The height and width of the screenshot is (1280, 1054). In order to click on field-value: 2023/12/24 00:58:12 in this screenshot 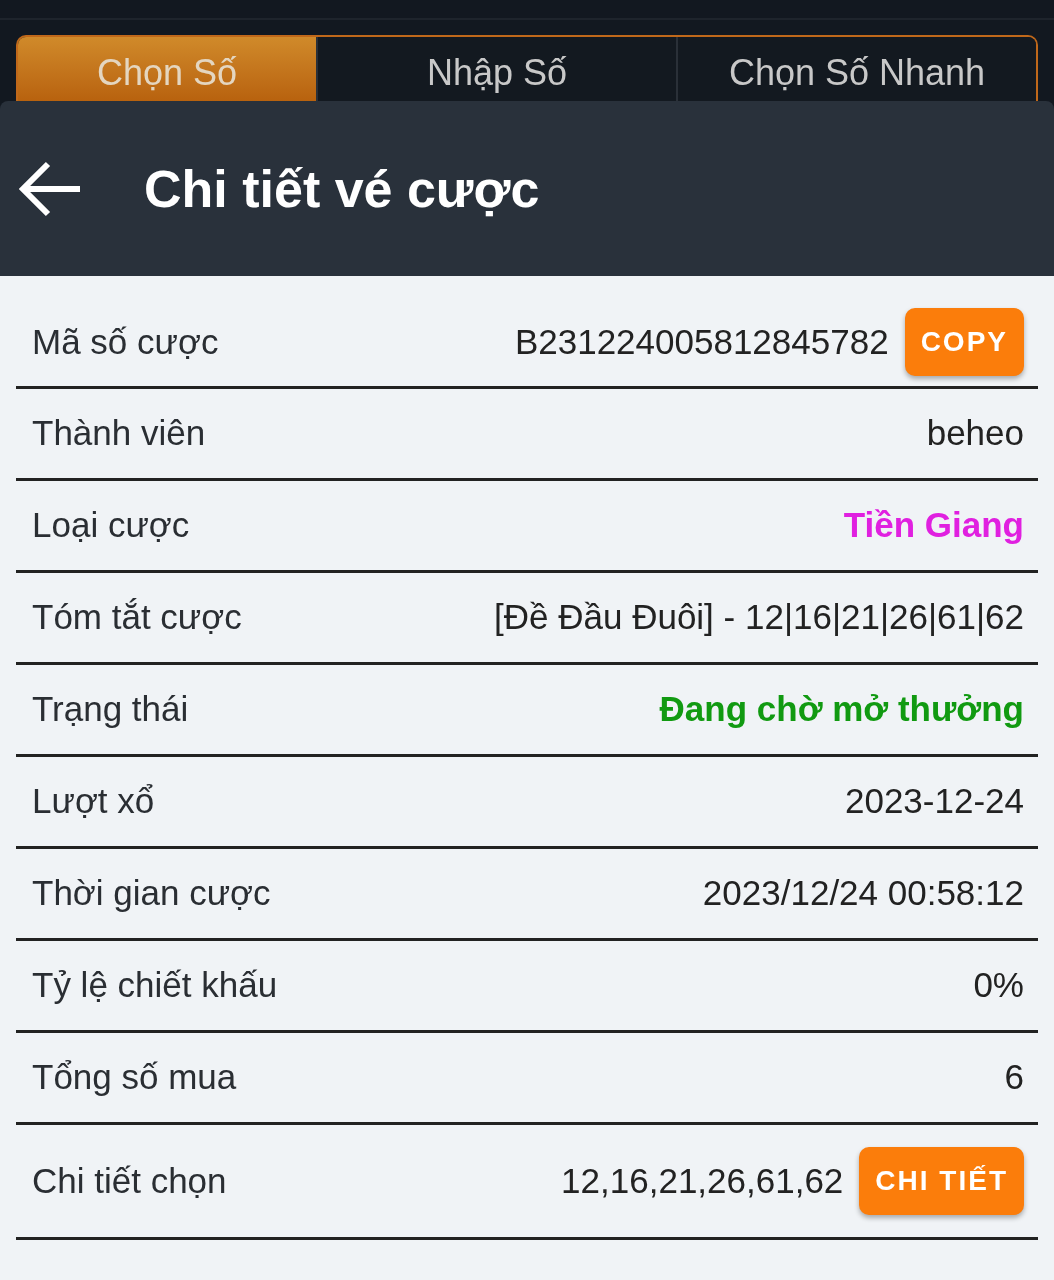, I will do `click(863, 893)`.